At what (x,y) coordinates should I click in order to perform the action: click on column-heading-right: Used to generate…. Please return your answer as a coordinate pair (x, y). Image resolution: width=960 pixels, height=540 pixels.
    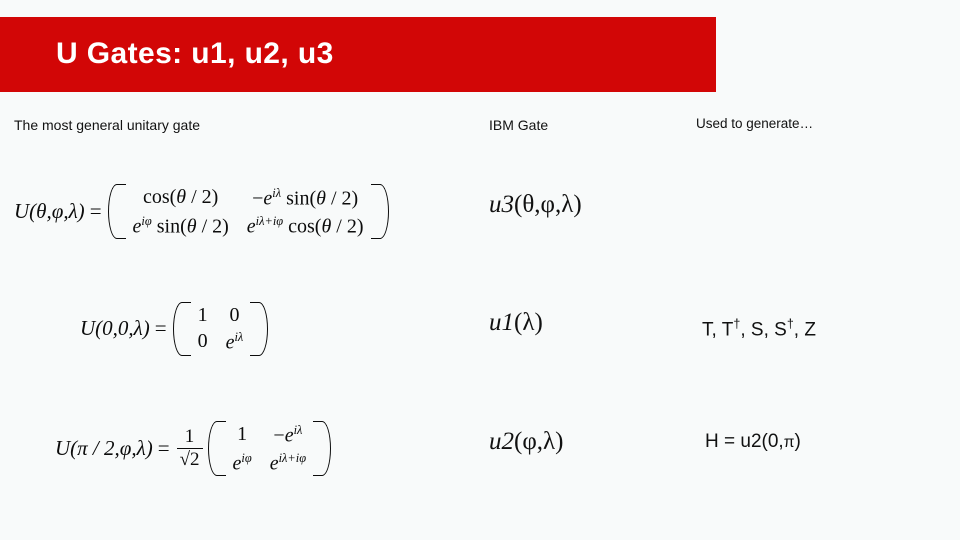
    Looking at the image, I should click on (755, 123).